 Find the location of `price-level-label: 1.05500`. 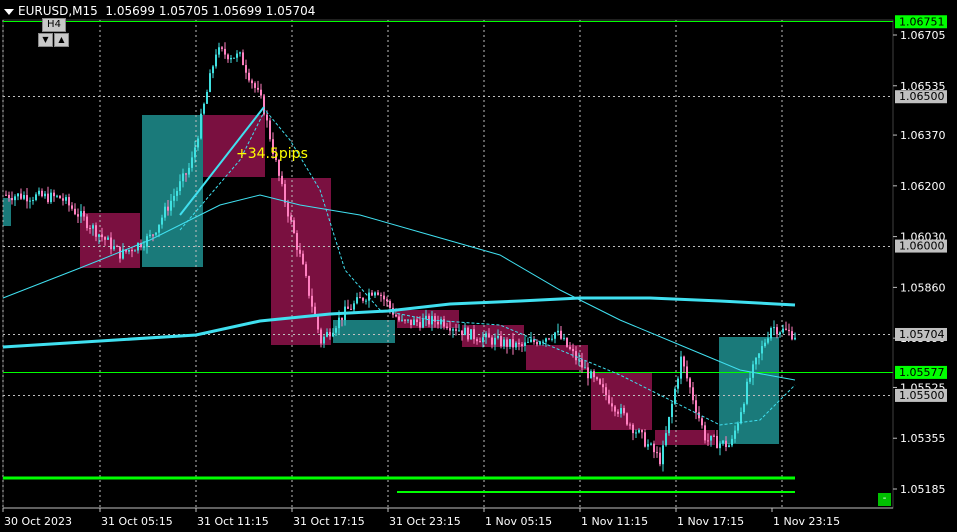

price-level-label: 1.05500 is located at coordinates (922, 395).